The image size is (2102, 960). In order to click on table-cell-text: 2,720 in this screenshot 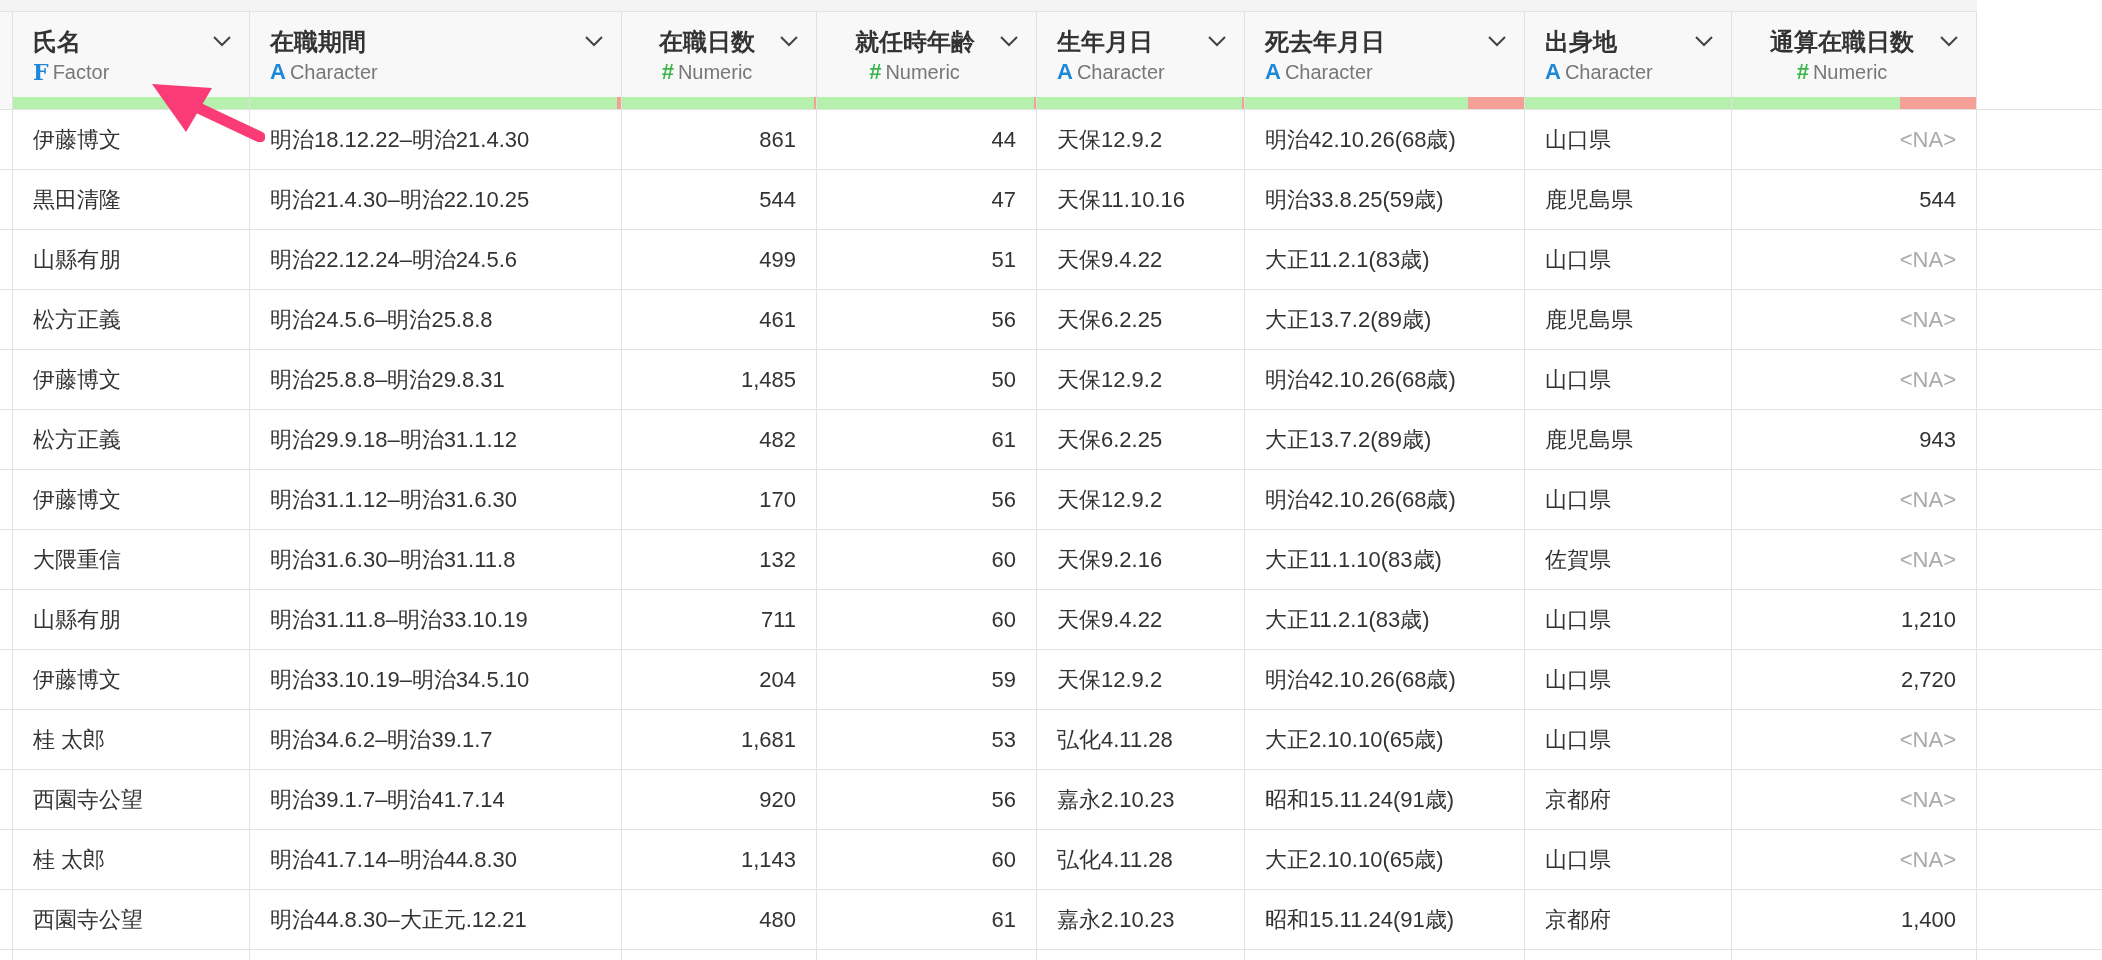, I will do `click(1928, 680)`.